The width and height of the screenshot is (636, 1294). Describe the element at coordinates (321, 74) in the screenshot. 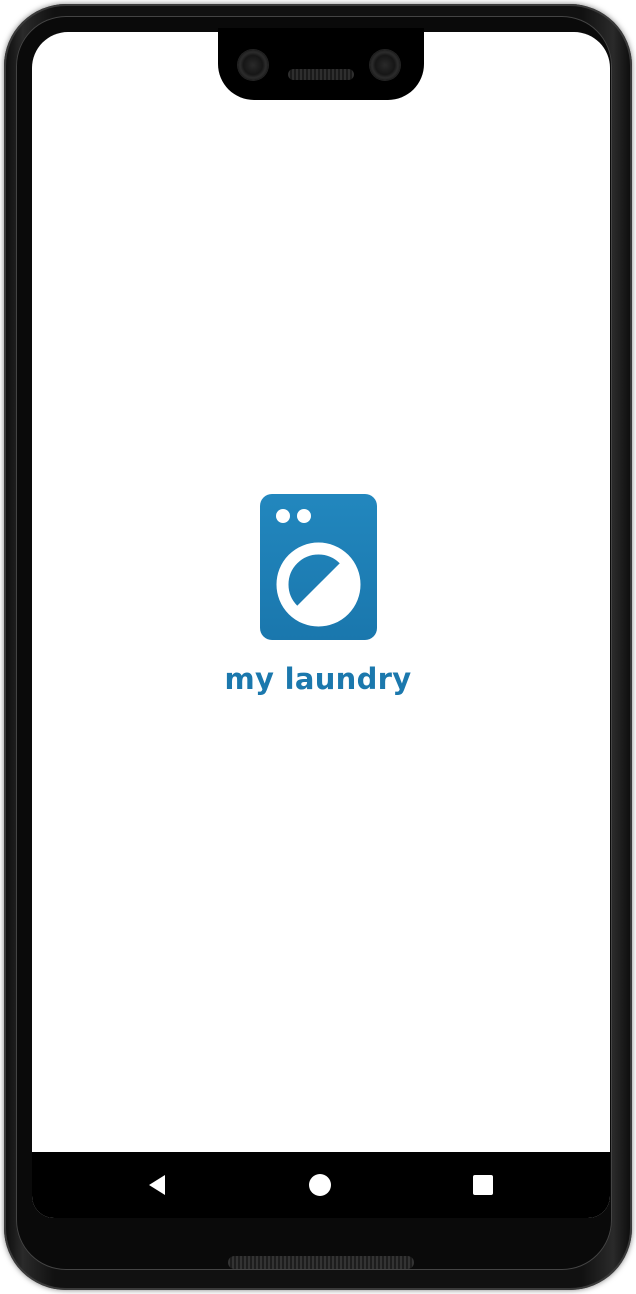

I see `earpiece-speaker` at that location.